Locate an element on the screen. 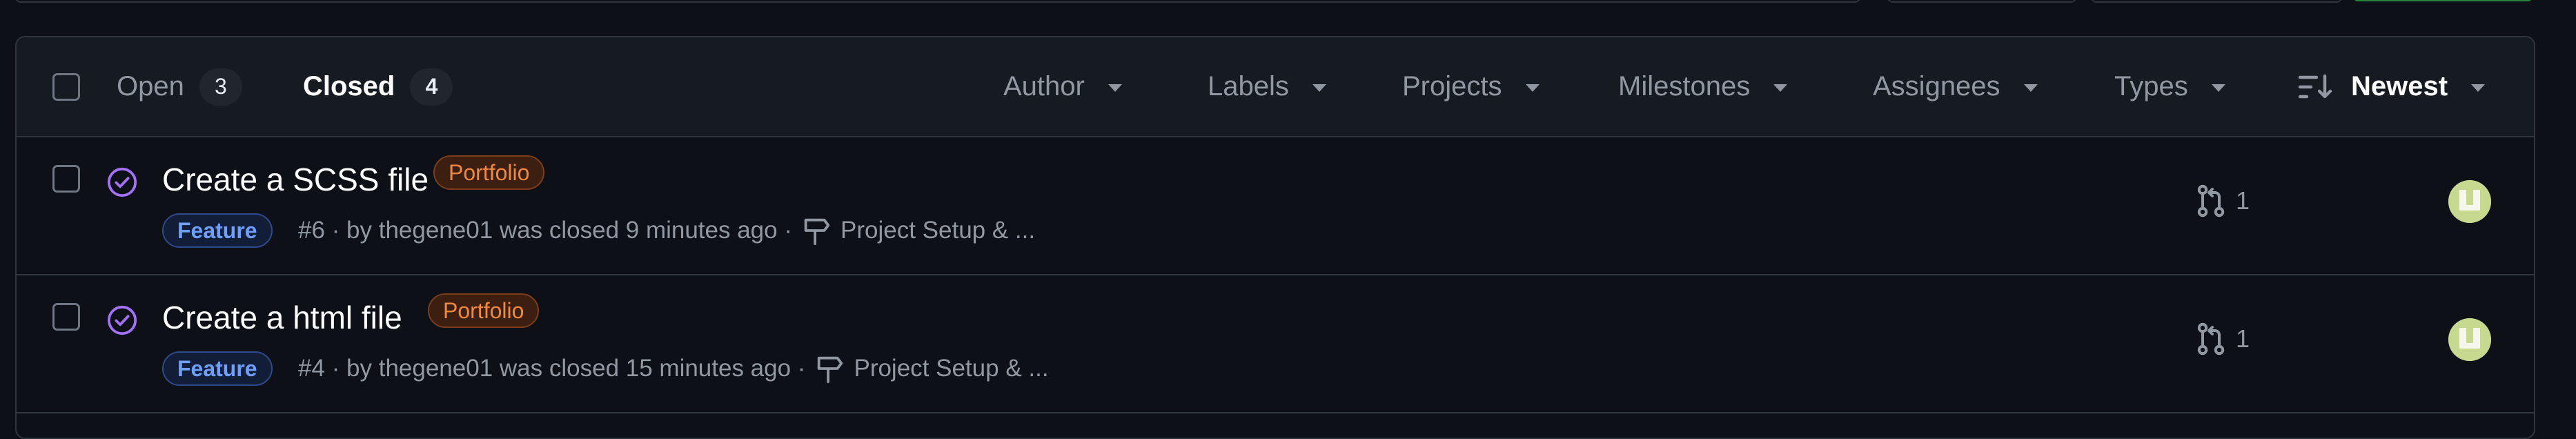  open-count-badge: 3 is located at coordinates (220, 87).